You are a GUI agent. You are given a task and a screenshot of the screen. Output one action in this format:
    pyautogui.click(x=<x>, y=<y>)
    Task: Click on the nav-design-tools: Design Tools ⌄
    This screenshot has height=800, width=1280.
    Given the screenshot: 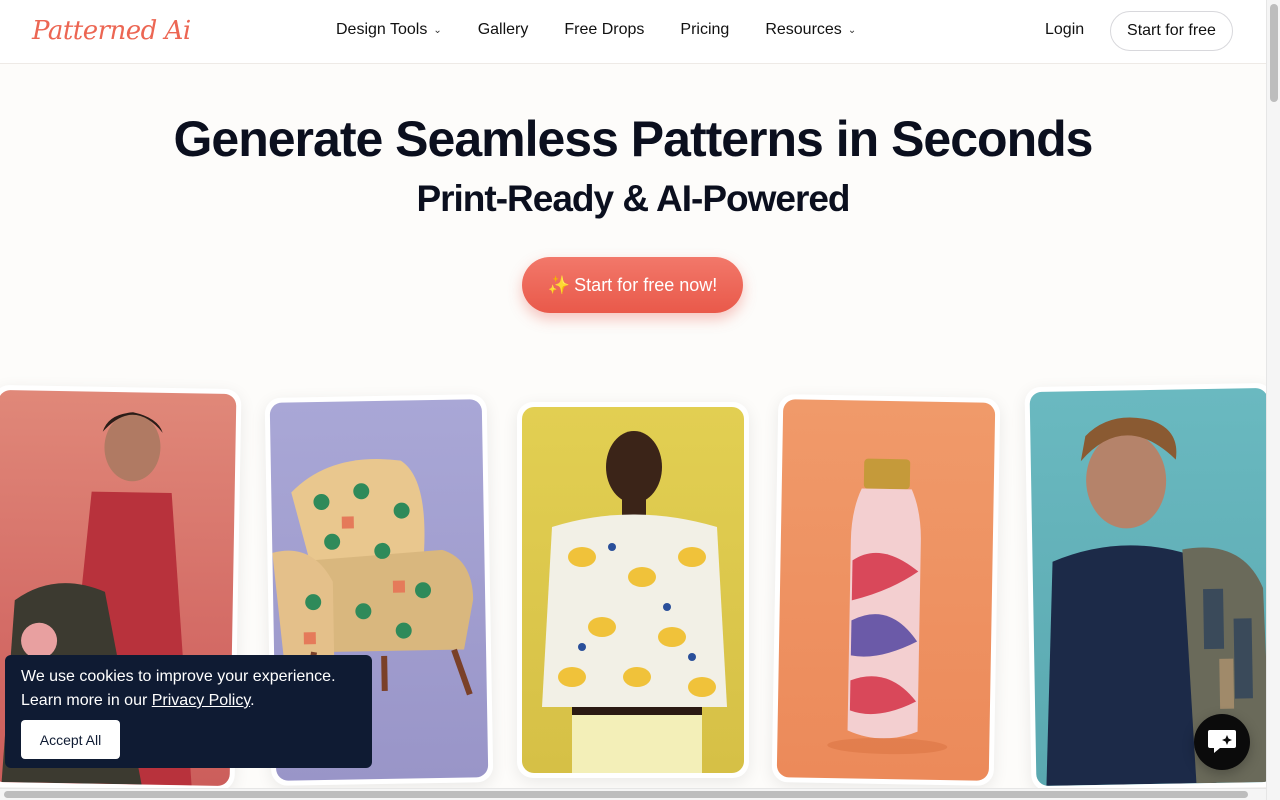 What is the action you would take?
    pyautogui.click(x=389, y=30)
    